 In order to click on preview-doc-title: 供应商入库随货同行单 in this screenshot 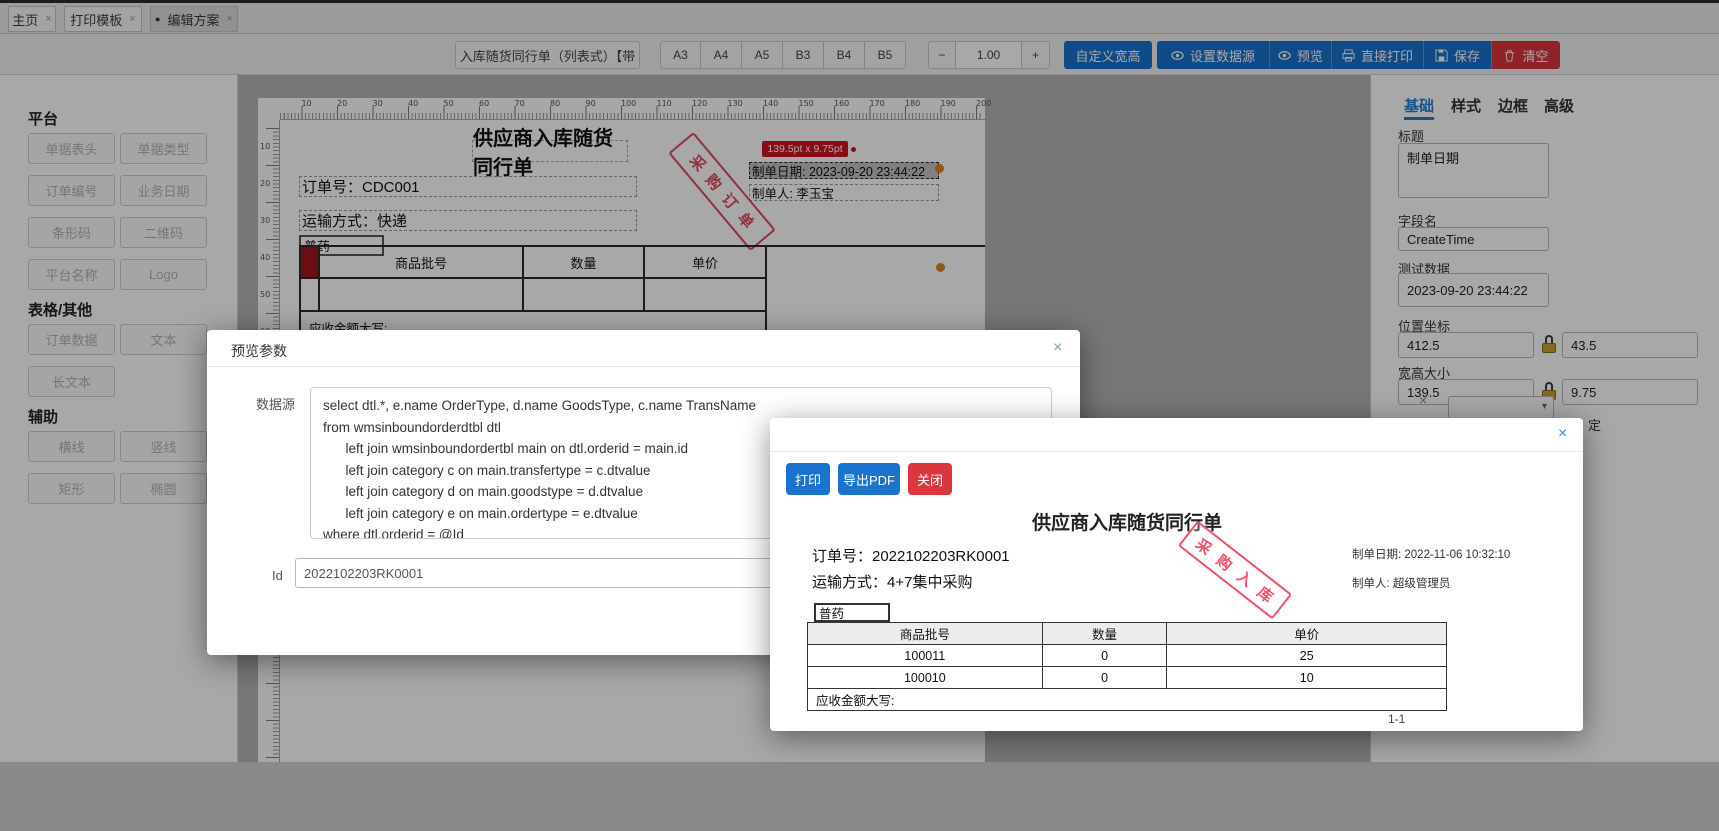, I will do `click(1126, 523)`.